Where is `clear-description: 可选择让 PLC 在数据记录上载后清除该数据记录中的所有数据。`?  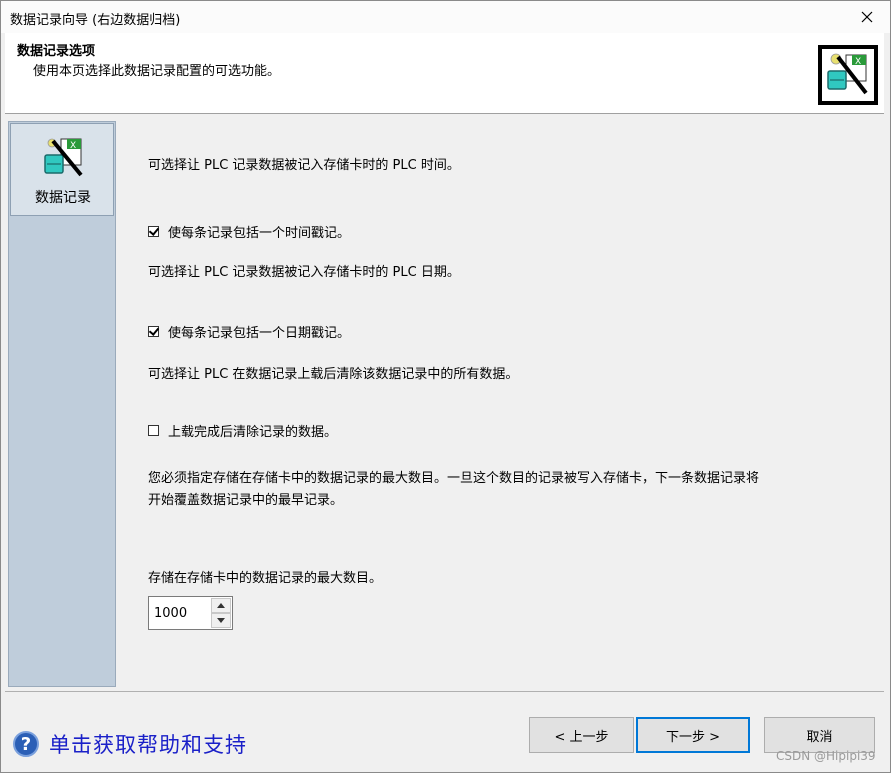 clear-description: 可选择让 PLC 在数据记录上载后清除该数据记录中的所有数据。 is located at coordinates (333, 374).